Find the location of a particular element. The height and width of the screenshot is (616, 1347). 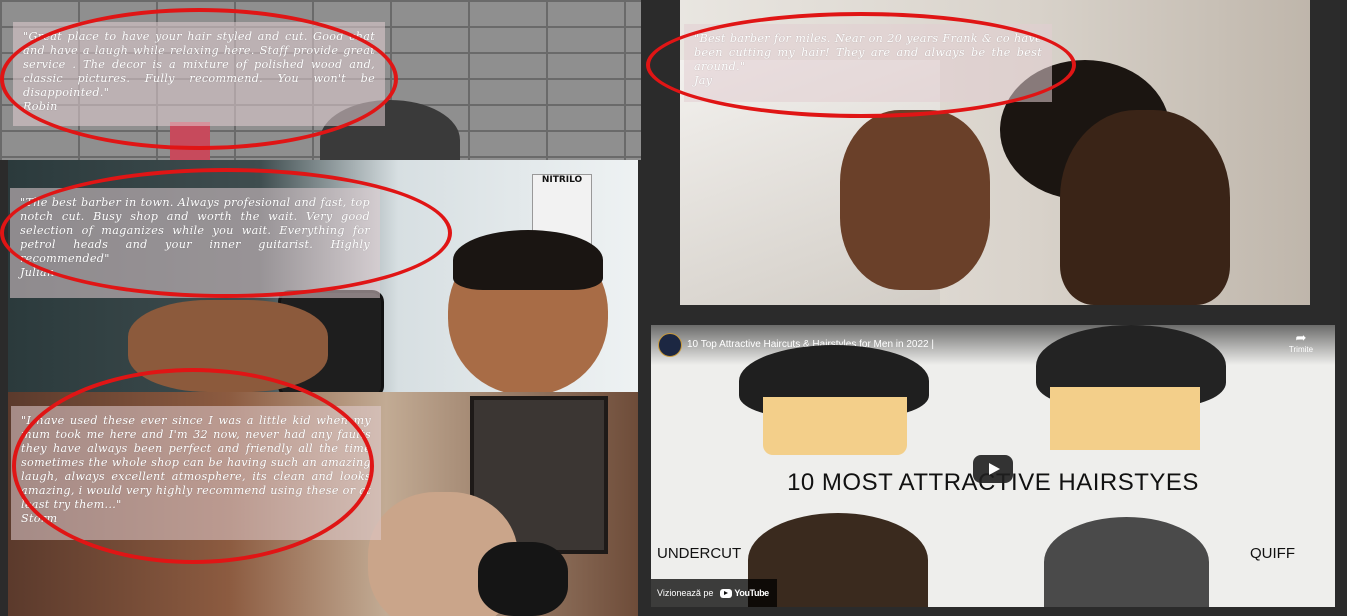

review-author: Julian is located at coordinates (37, 272).